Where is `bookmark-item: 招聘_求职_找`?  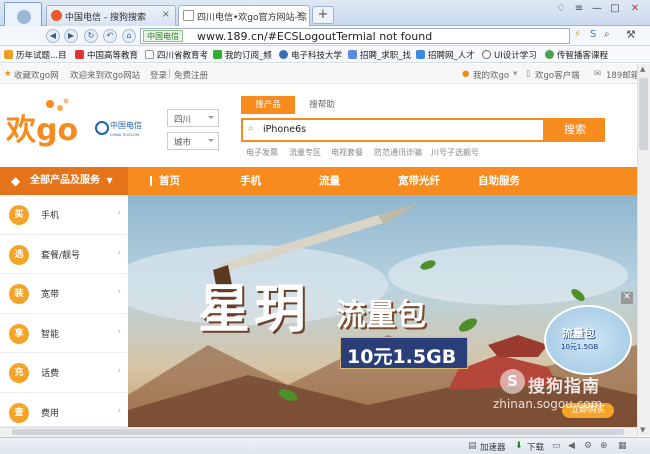 bookmark-item: 招聘_求职_找 is located at coordinates (379, 55).